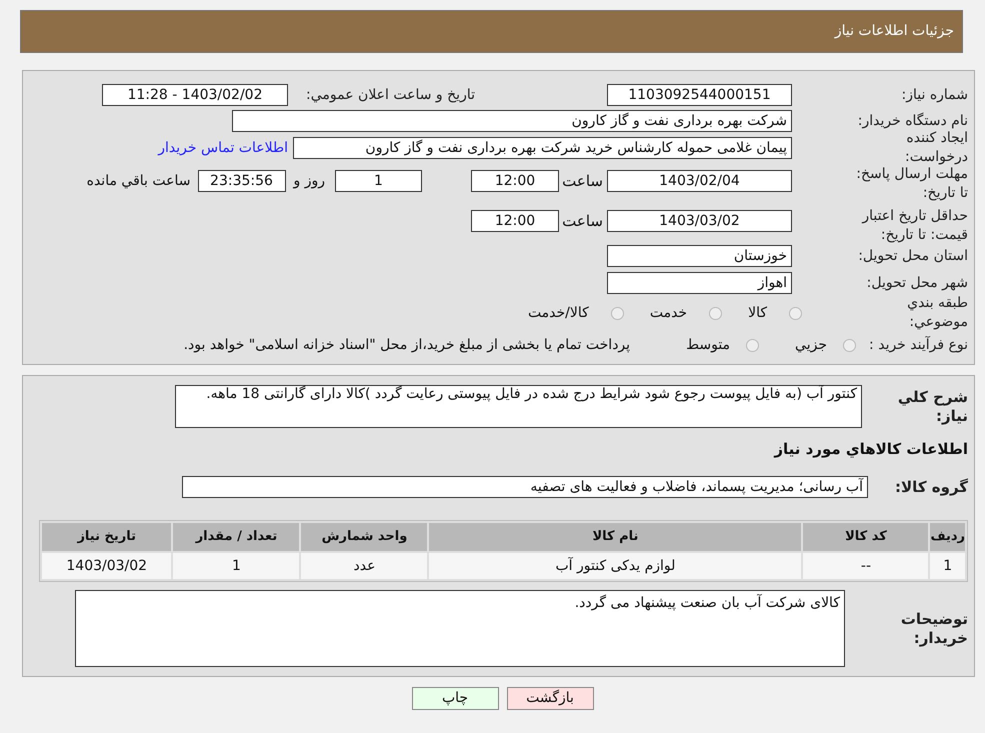 Image resolution: width=985 pixels, height=733 pixels. Describe the element at coordinates (912, 121) in the screenshot. I see `field-label: نام دستگاه خريدار:` at that location.